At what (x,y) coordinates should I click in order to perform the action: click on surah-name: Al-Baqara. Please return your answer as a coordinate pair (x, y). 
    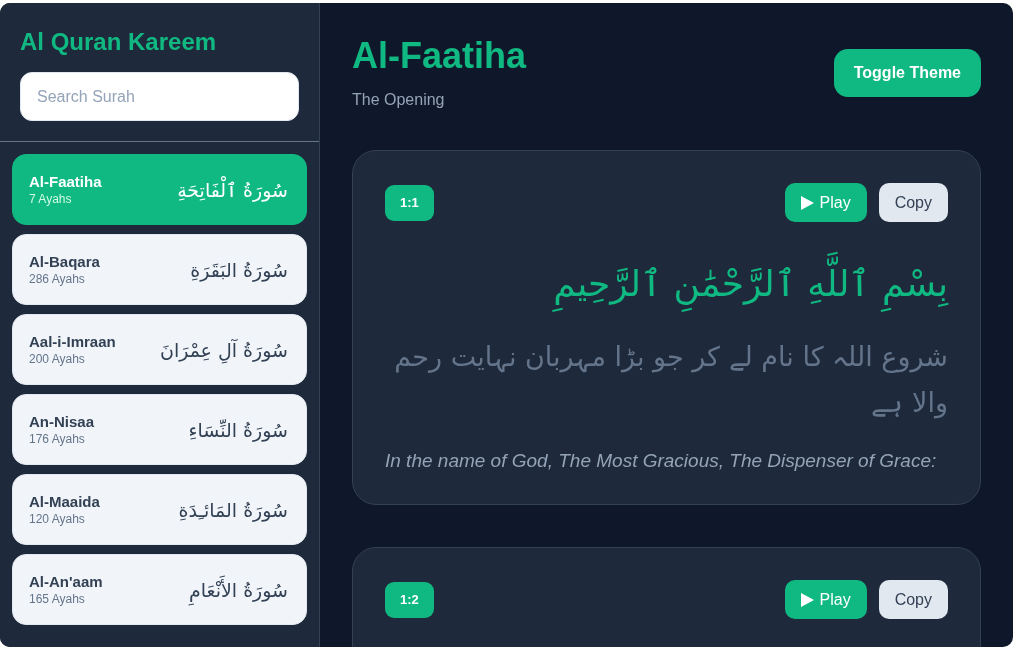
    Looking at the image, I should click on (64, 261).